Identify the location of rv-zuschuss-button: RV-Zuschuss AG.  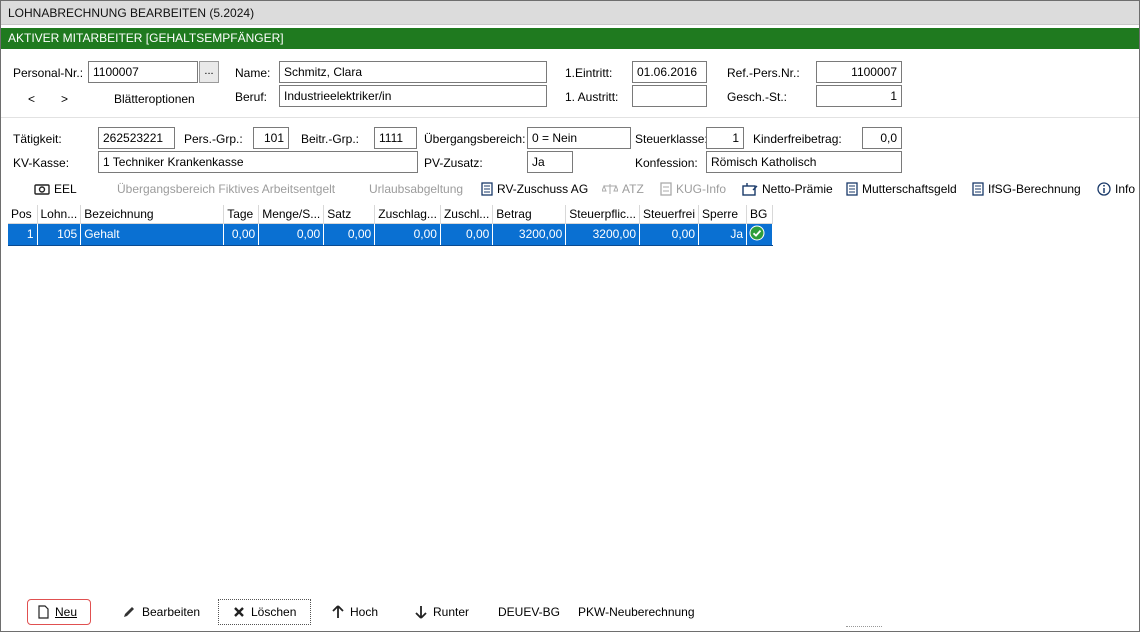
(534, 189).